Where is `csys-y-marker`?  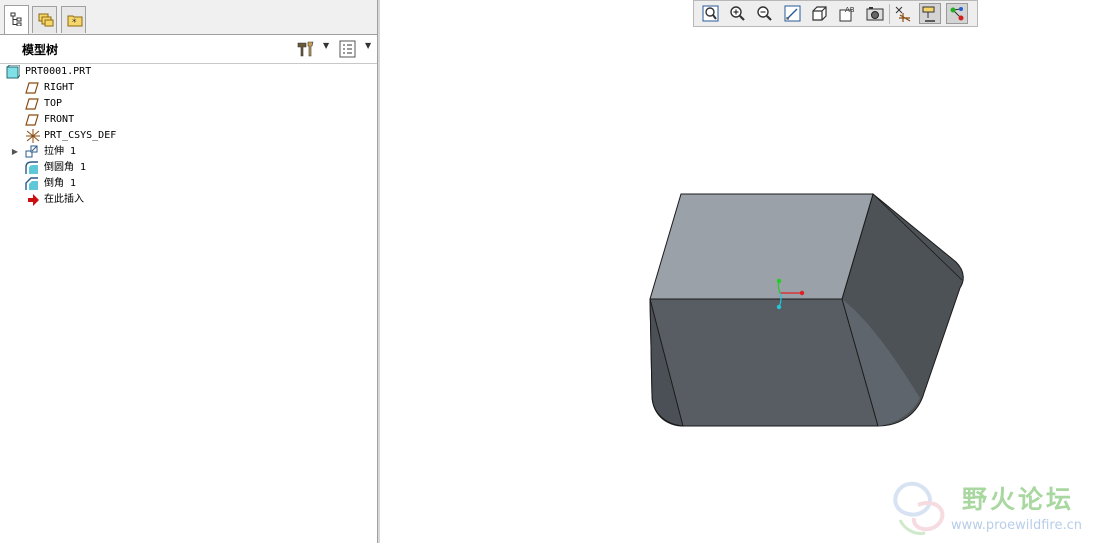 csys-y-marker is located at coordinates (779, 281).